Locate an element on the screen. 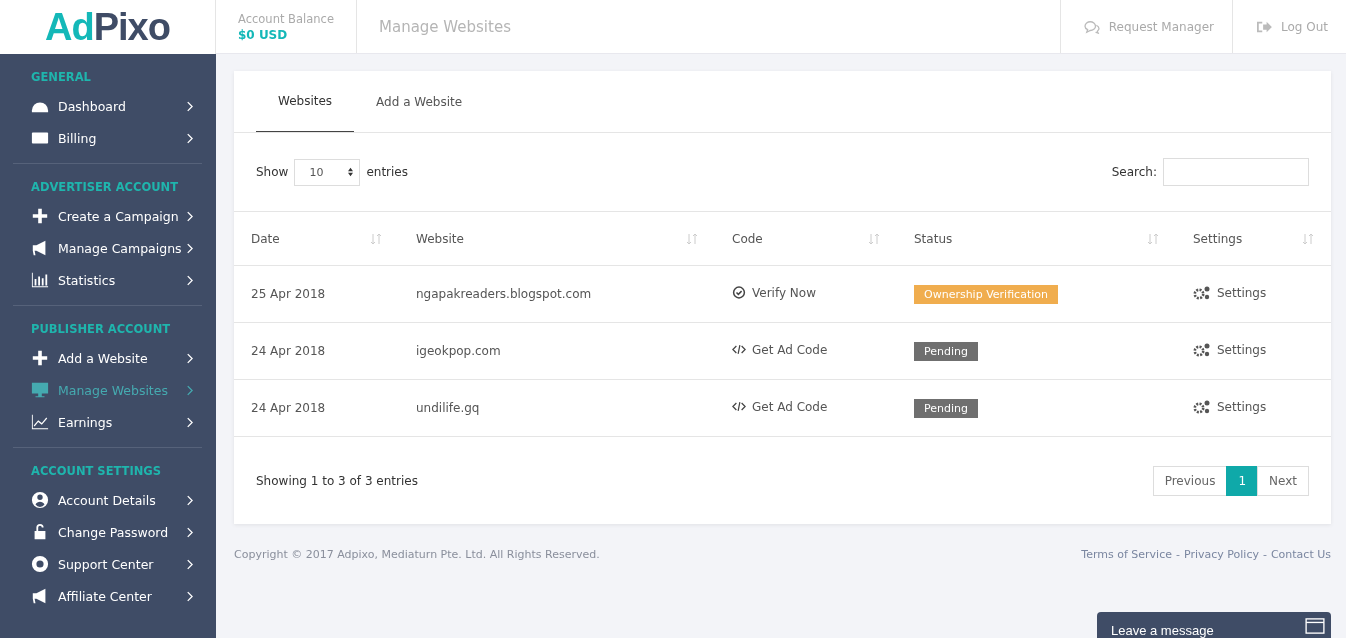 This screenshot has width=1346, height=638. sidebar-section-title: ACCOUNT SETTINGS is located at coordinates (96, 471).